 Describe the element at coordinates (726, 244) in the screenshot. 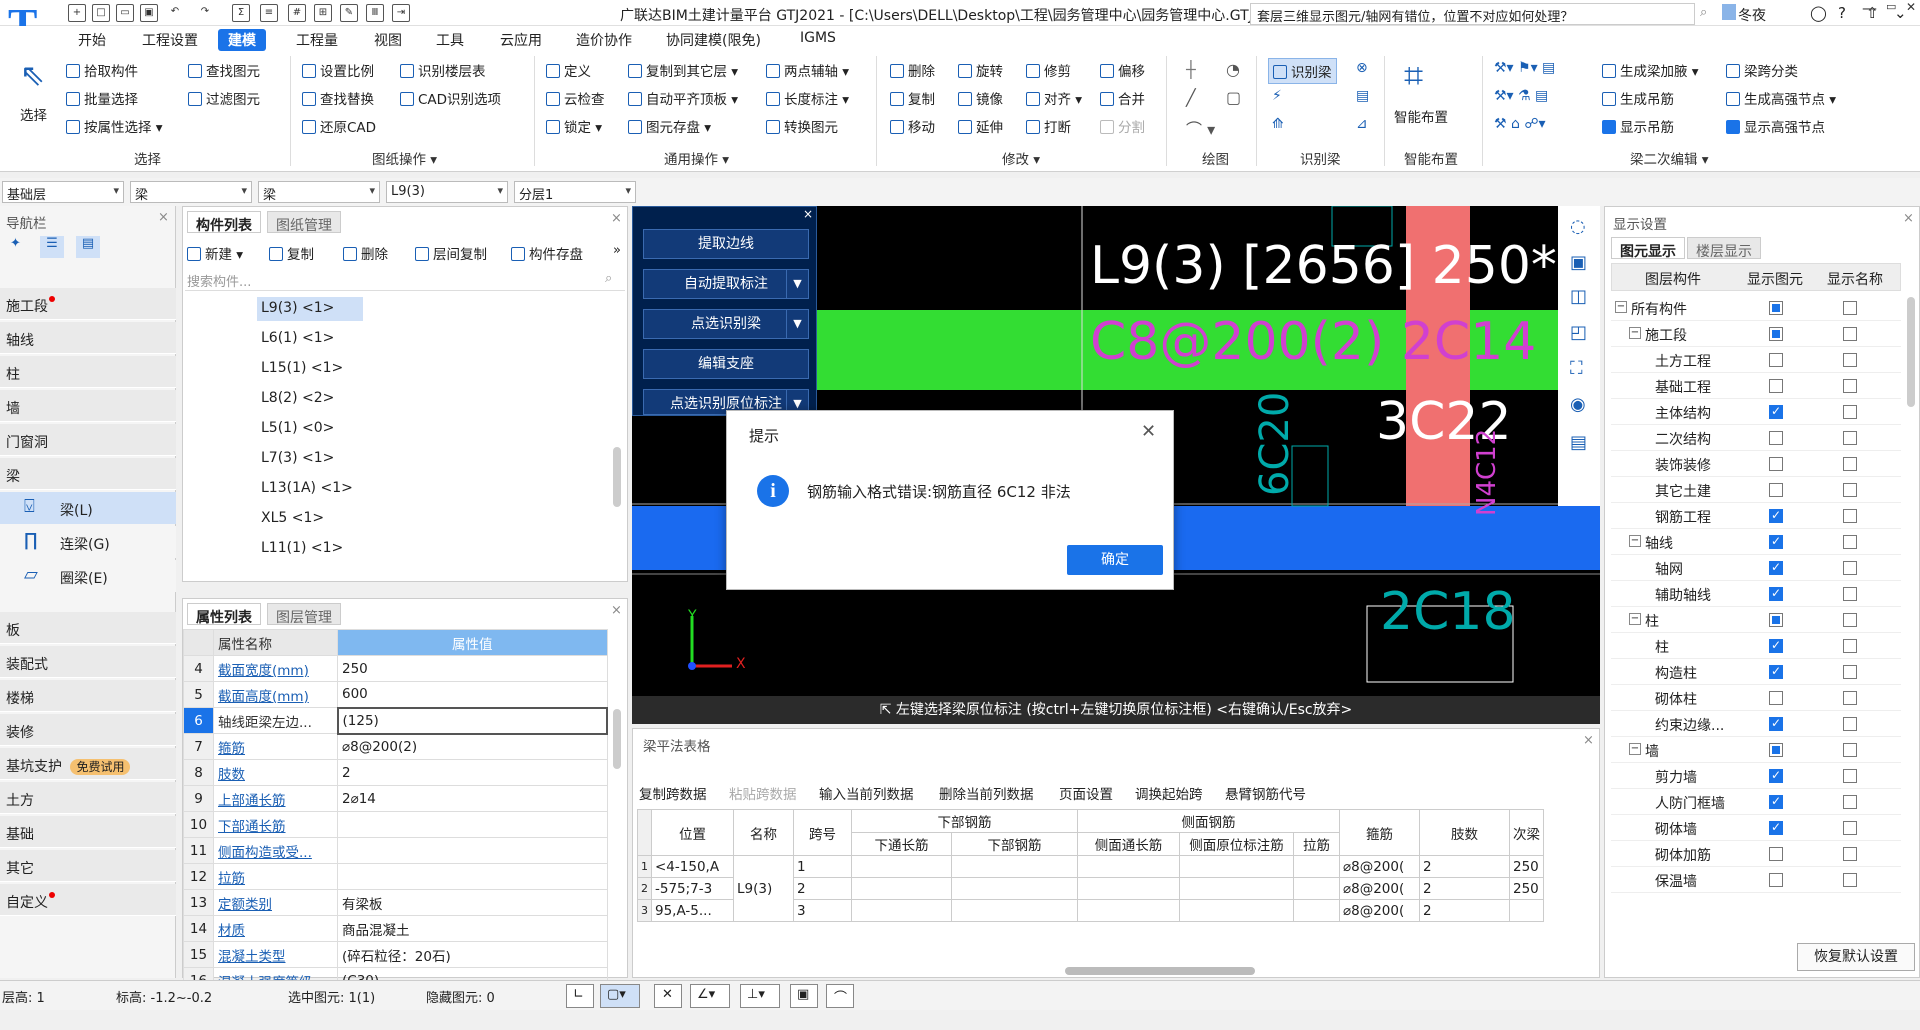

I see `extract-edge-button: 提取边线` at that location.